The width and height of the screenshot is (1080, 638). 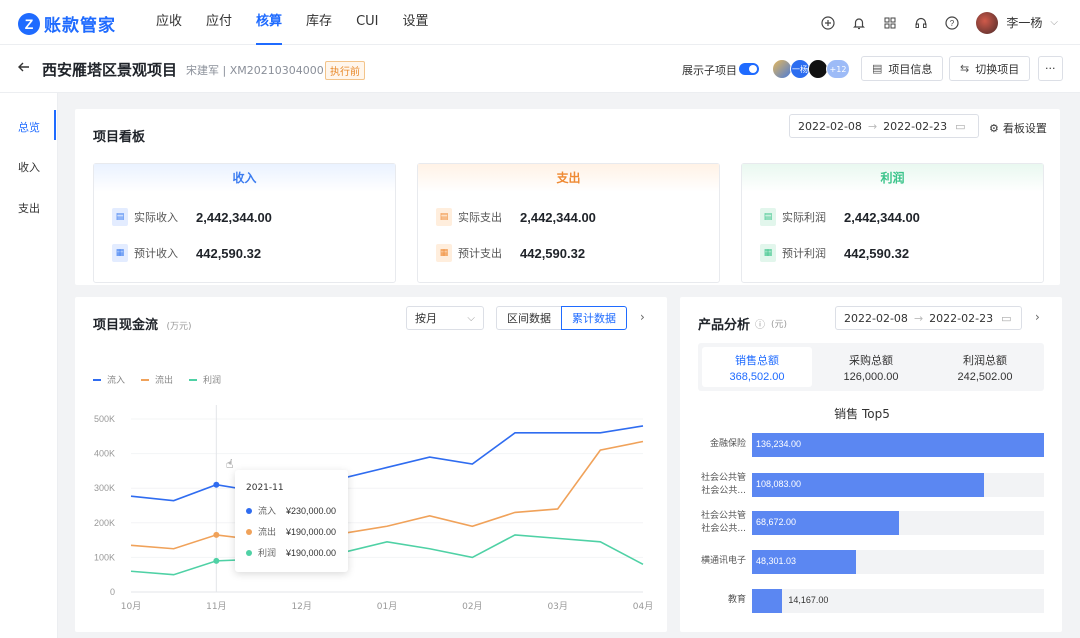 I want to click on bar-track: 48,301.03, so click(x=898, y=562).